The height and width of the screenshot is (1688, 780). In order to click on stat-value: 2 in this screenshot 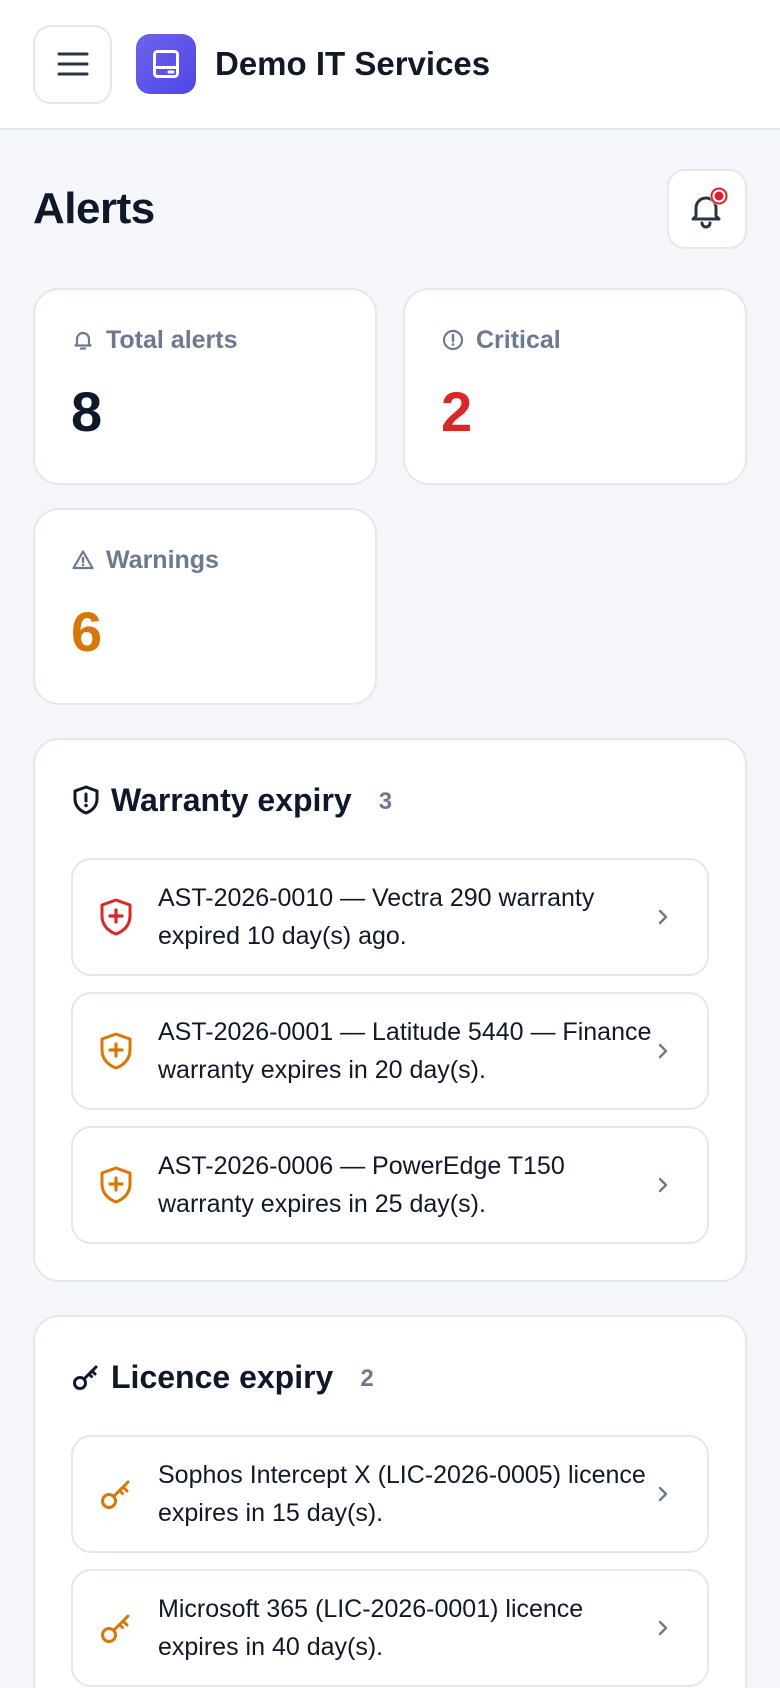, I will do `click(457, 411)`.